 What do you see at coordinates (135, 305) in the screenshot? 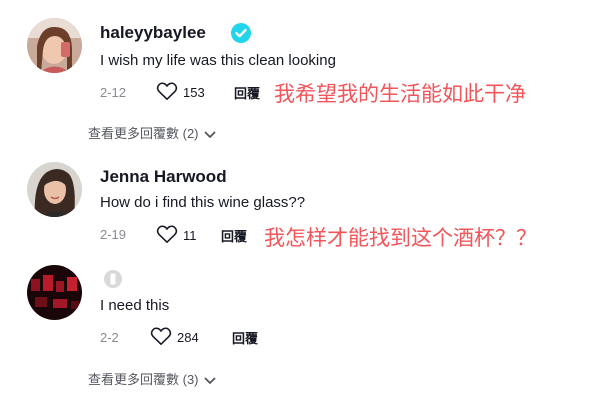
I see `comment-text: I need this` at bounding box center [135, 305].